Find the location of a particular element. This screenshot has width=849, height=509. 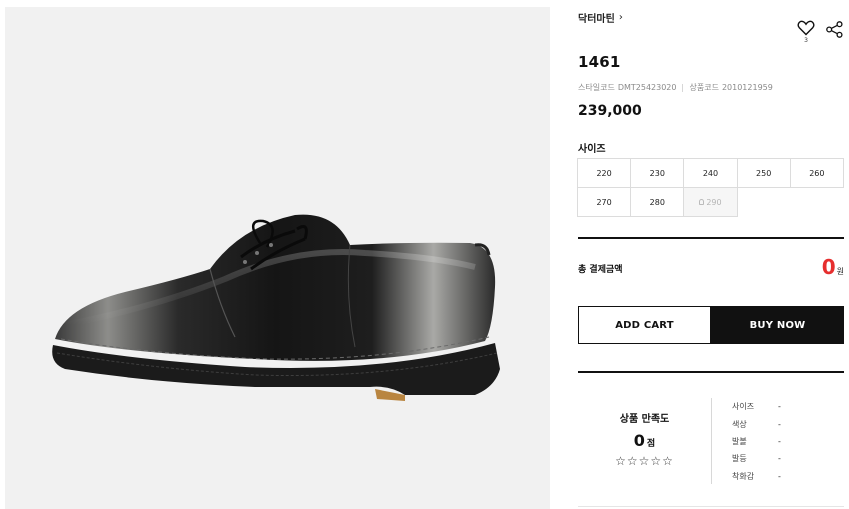

star-rating-icons: ☆☆☆☆☆ is located at coordinates (644, 461).